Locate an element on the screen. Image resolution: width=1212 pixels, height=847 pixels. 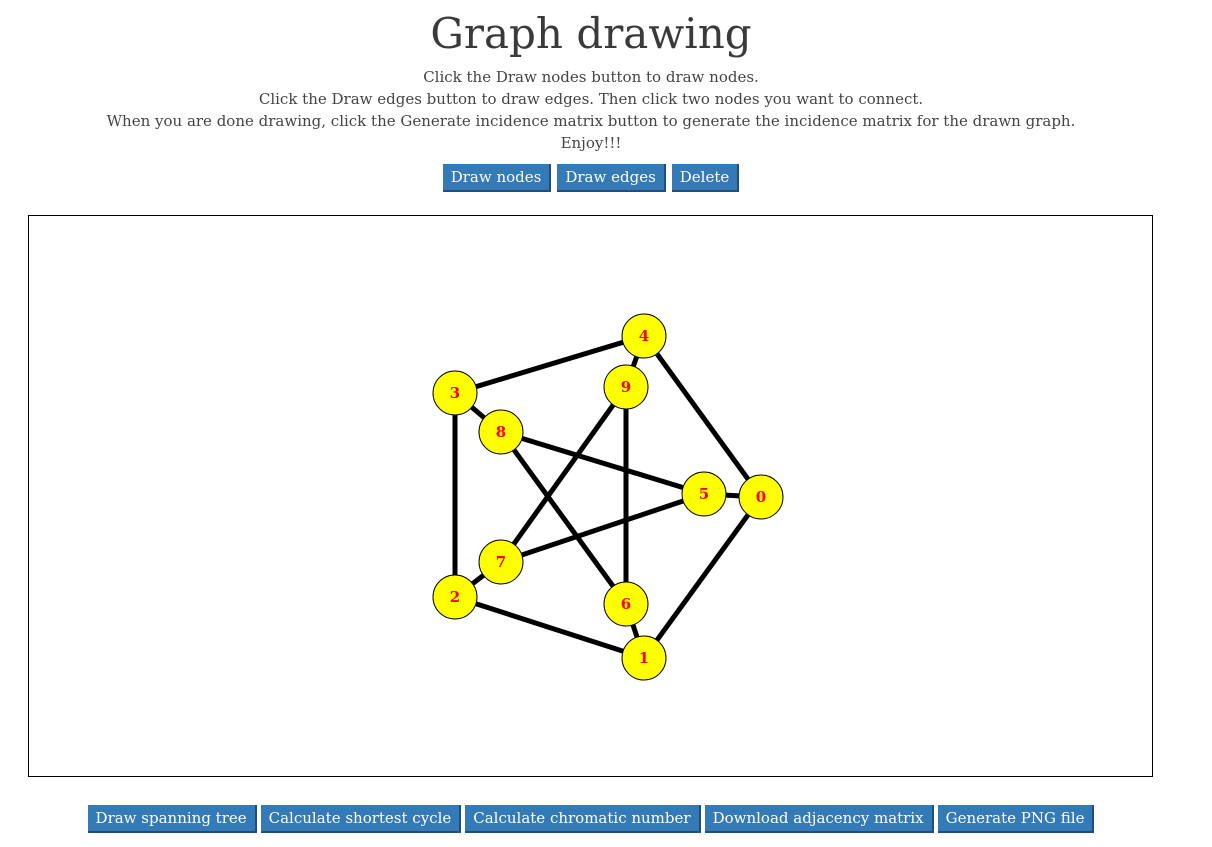
graph-node-4: 4 is located at coordinates (644, 336).